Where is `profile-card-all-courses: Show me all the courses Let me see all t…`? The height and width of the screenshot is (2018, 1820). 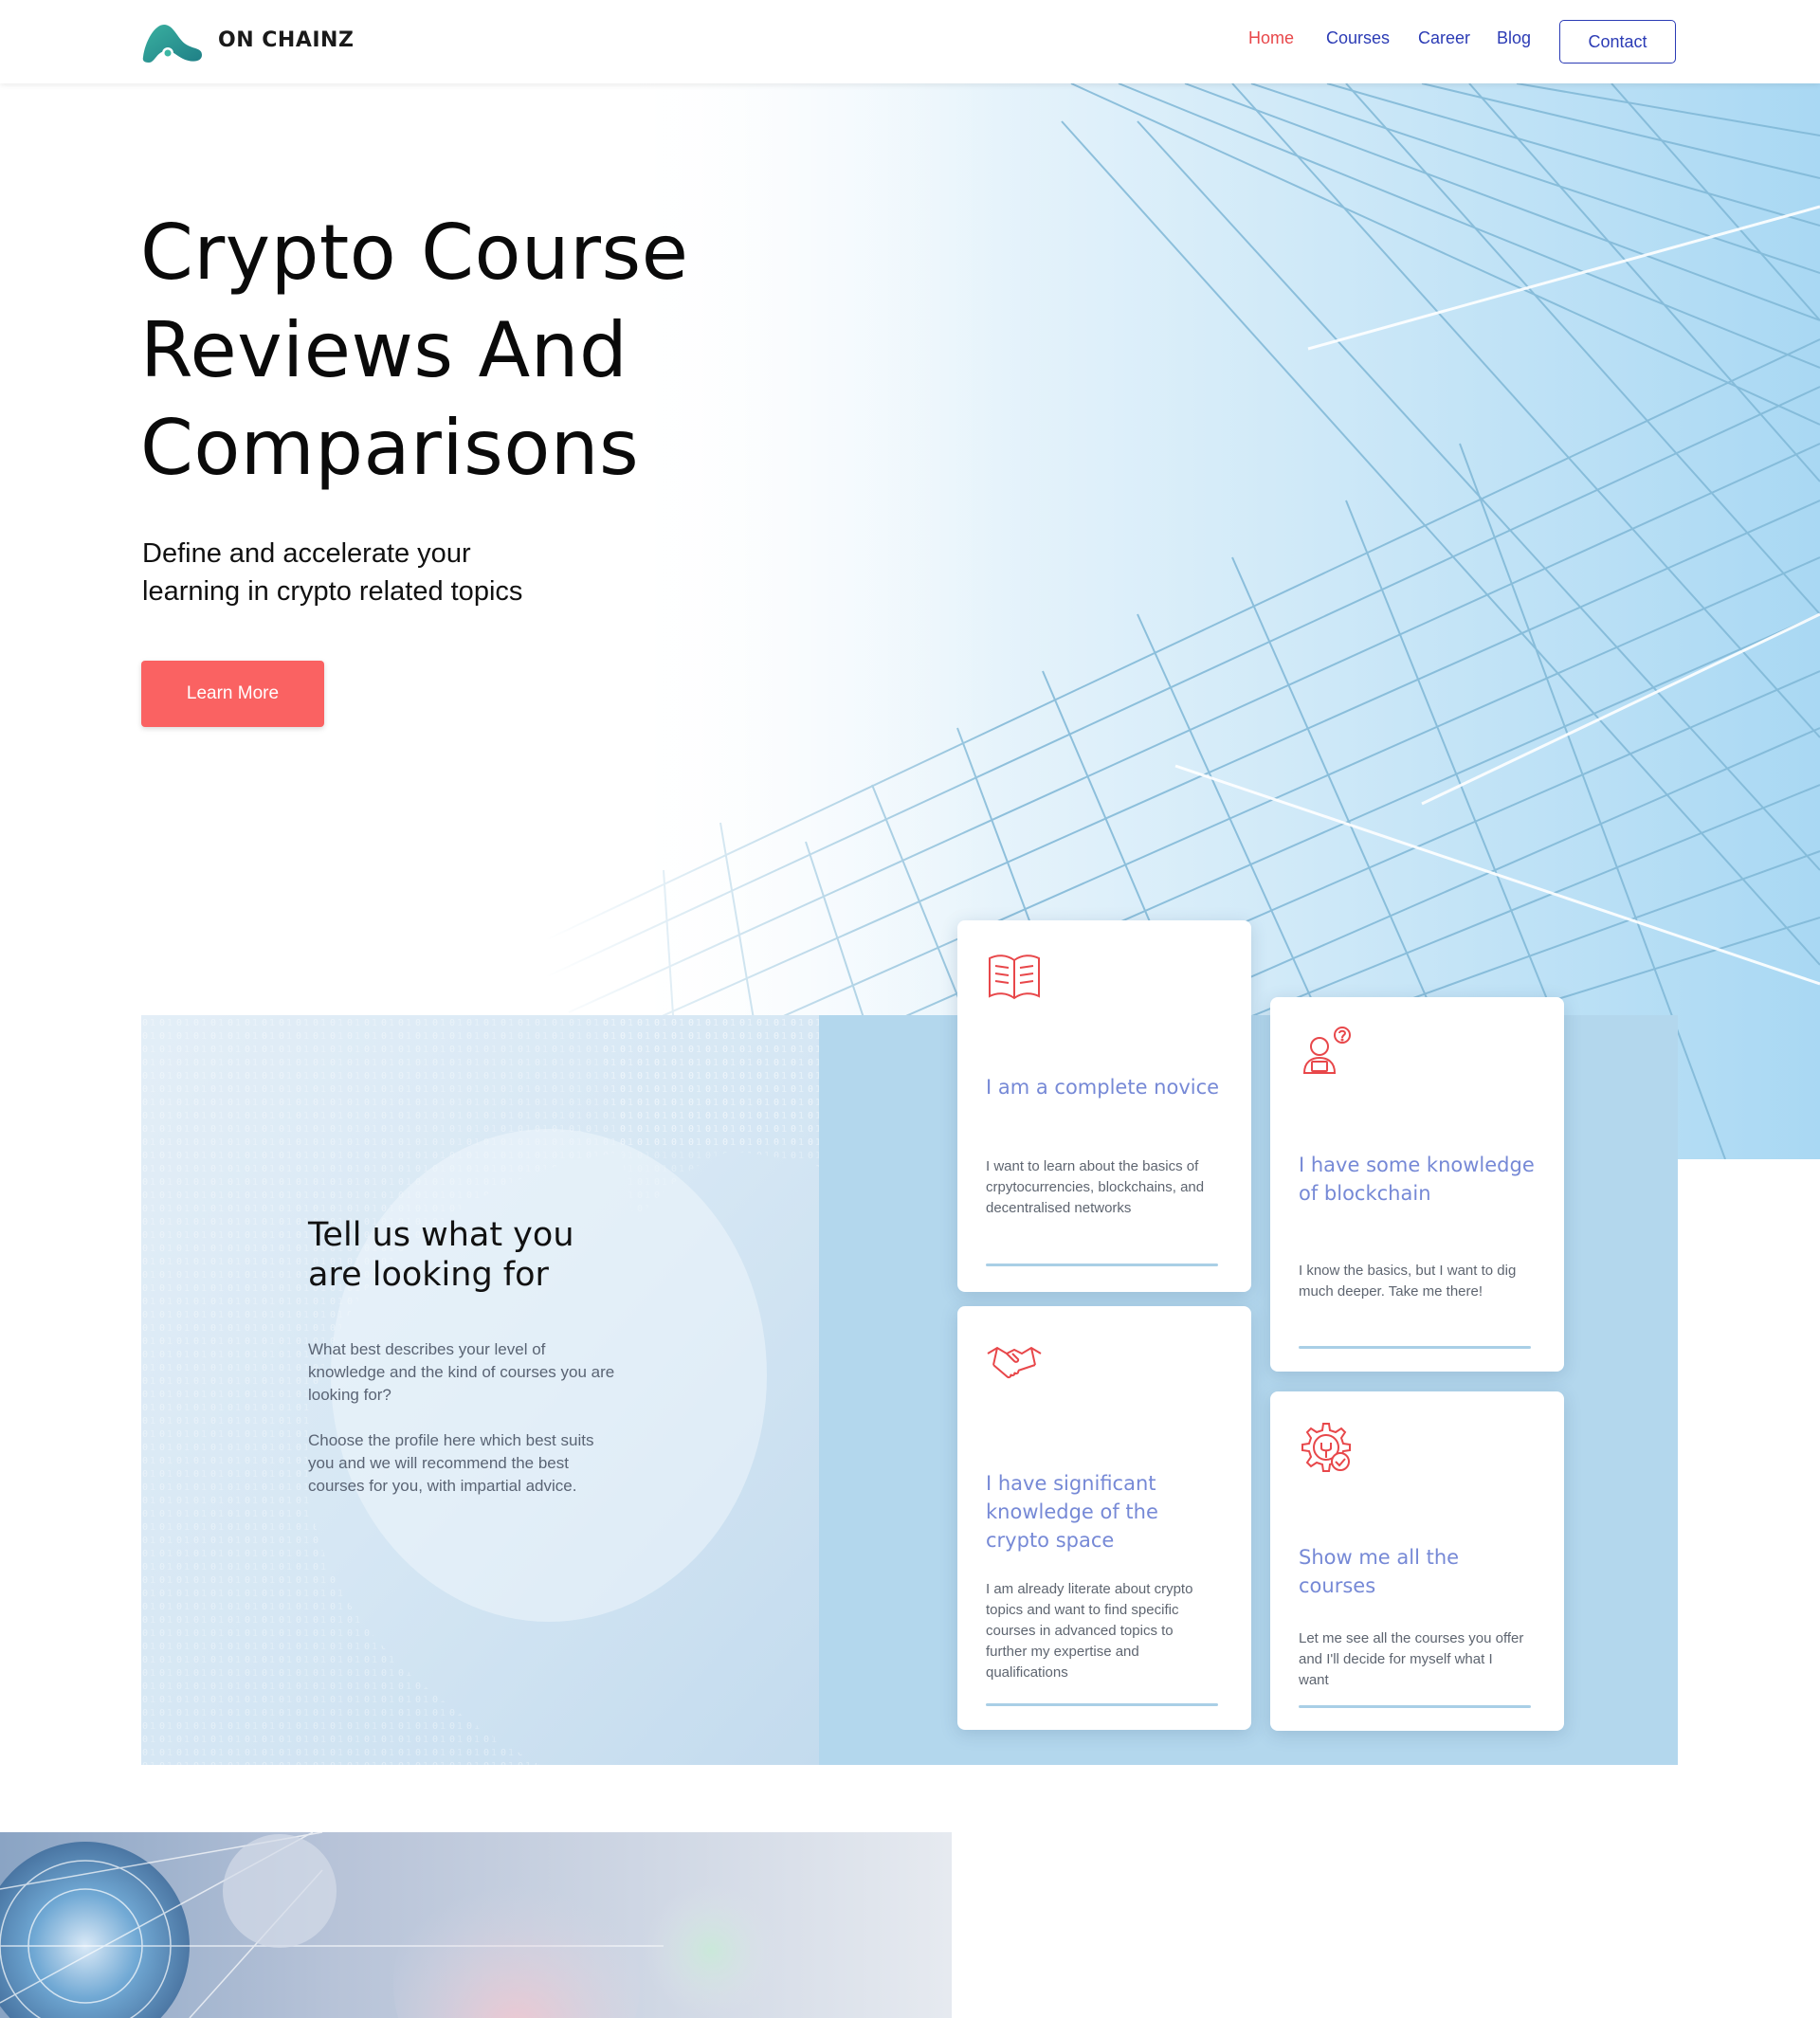 profile-card-all-courses: Show me all the courses Let me see all t… is located at coordinates (1417, 1561).